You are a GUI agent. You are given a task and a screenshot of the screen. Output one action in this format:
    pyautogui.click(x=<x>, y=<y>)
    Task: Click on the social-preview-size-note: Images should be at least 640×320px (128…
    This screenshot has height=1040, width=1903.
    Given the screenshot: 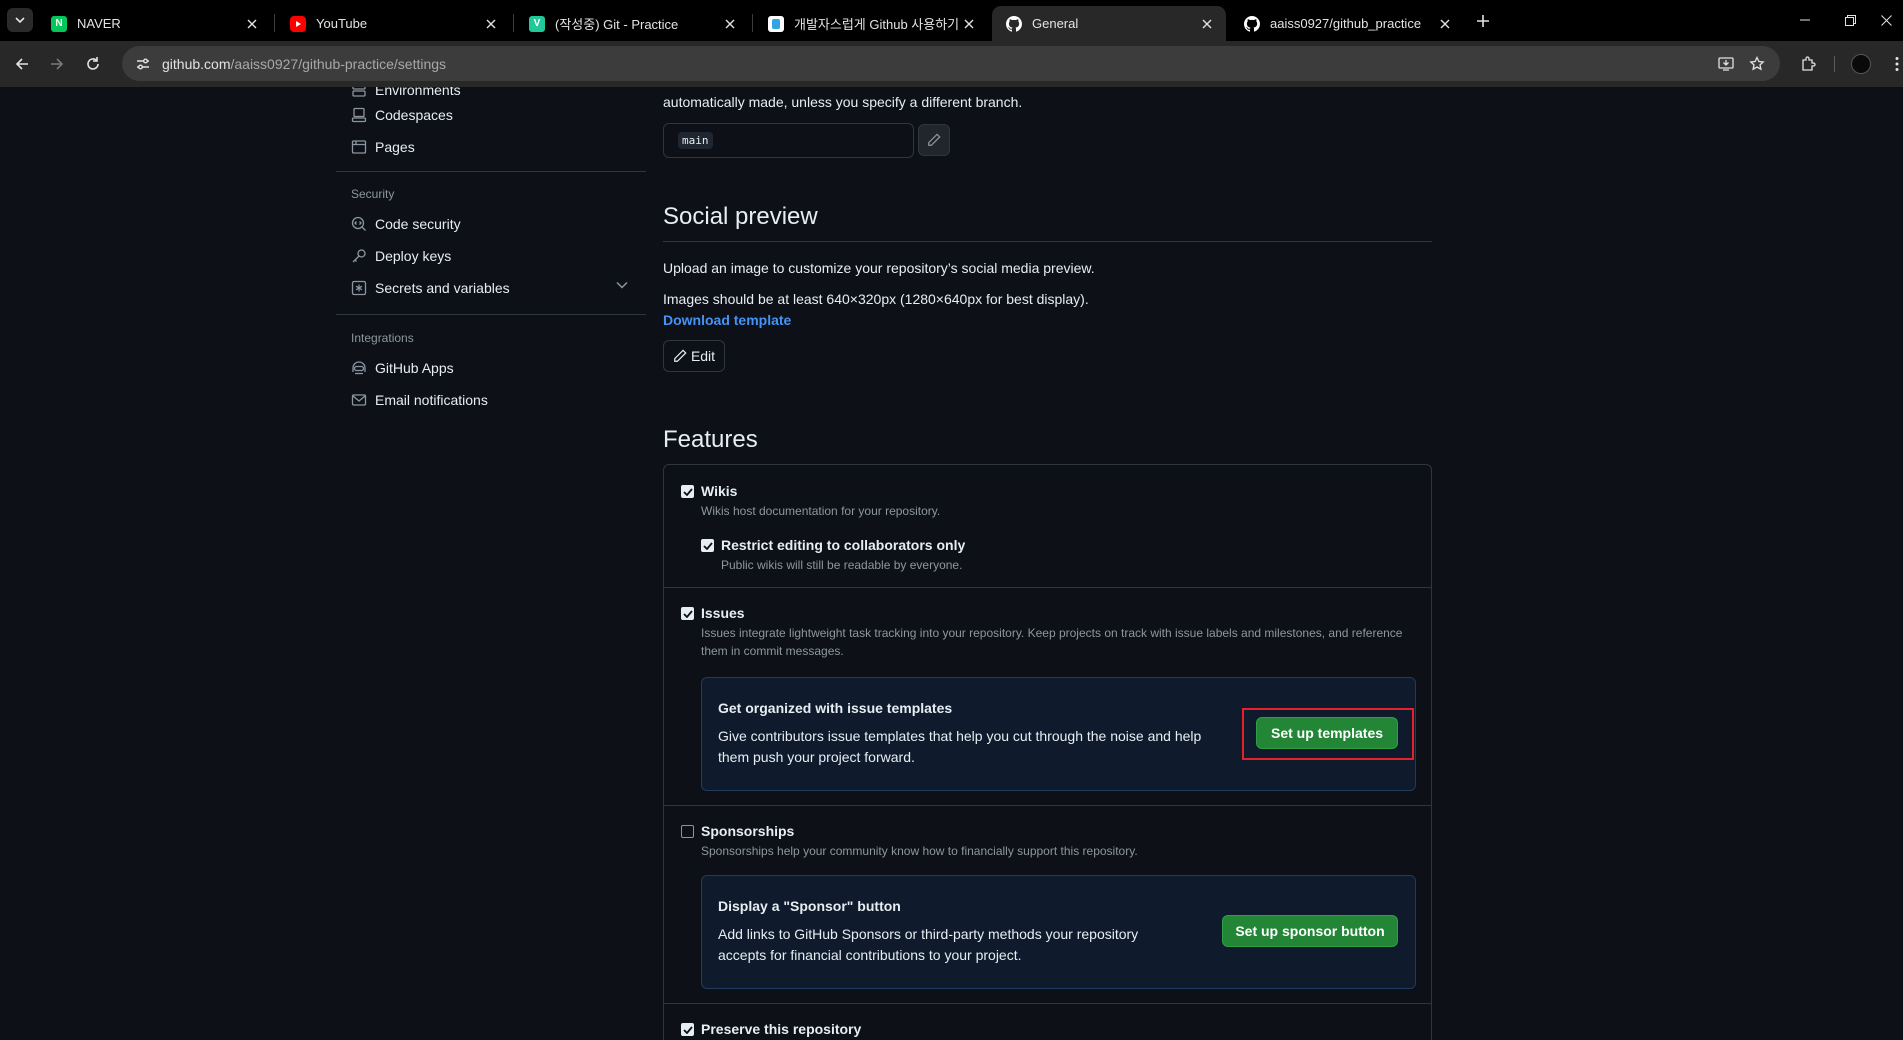 What is the action you would take?
    pyautogui.click(x=876, y=299)
    